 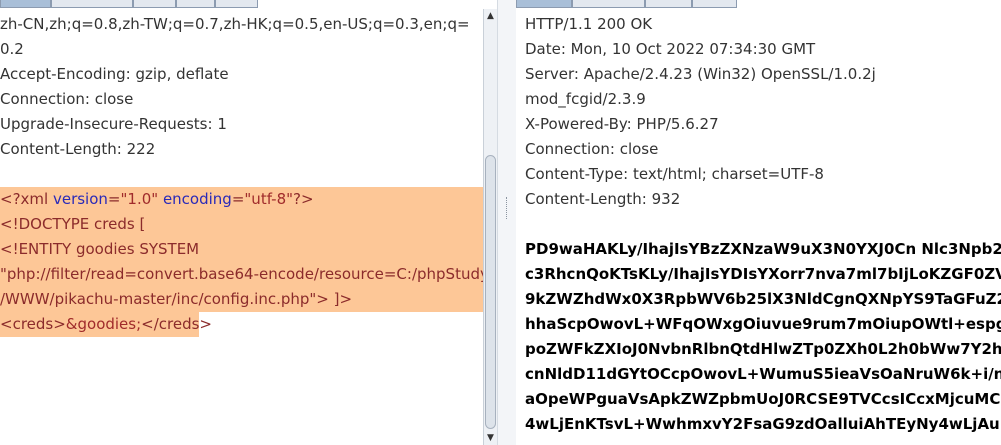 What do you see at coordinates (544, 4) in the screenshot?
I see `tab-response-raw` at bounding box center [544, 4].